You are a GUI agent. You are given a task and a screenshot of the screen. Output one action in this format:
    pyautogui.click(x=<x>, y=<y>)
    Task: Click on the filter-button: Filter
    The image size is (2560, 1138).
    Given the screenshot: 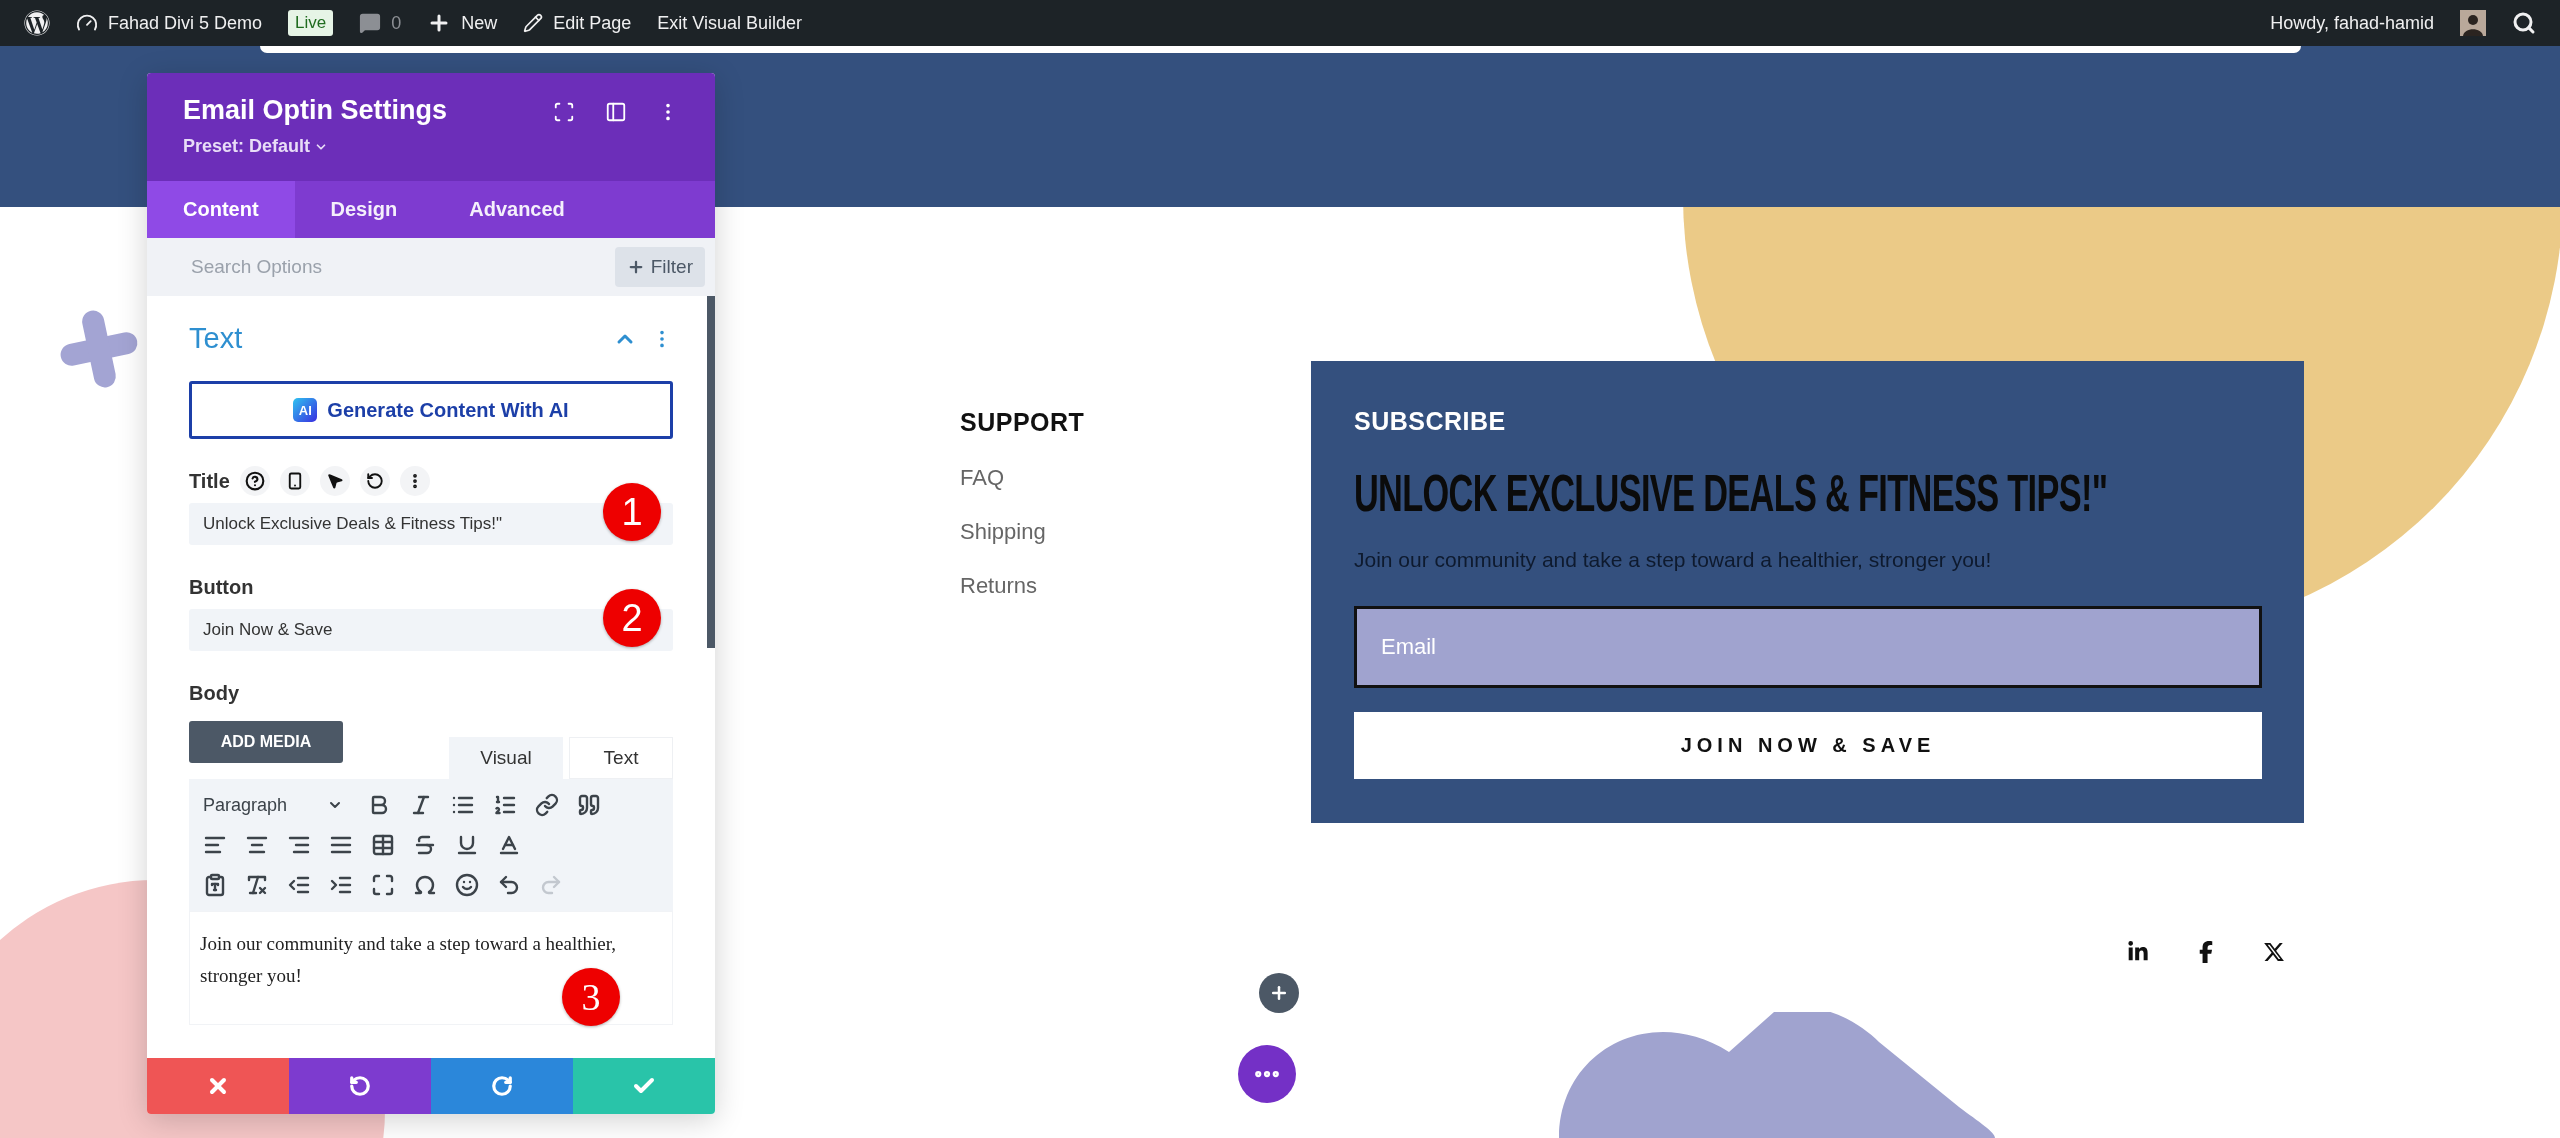 What is the action you would take?
    pyautogui.click(x=659, y=267)
    